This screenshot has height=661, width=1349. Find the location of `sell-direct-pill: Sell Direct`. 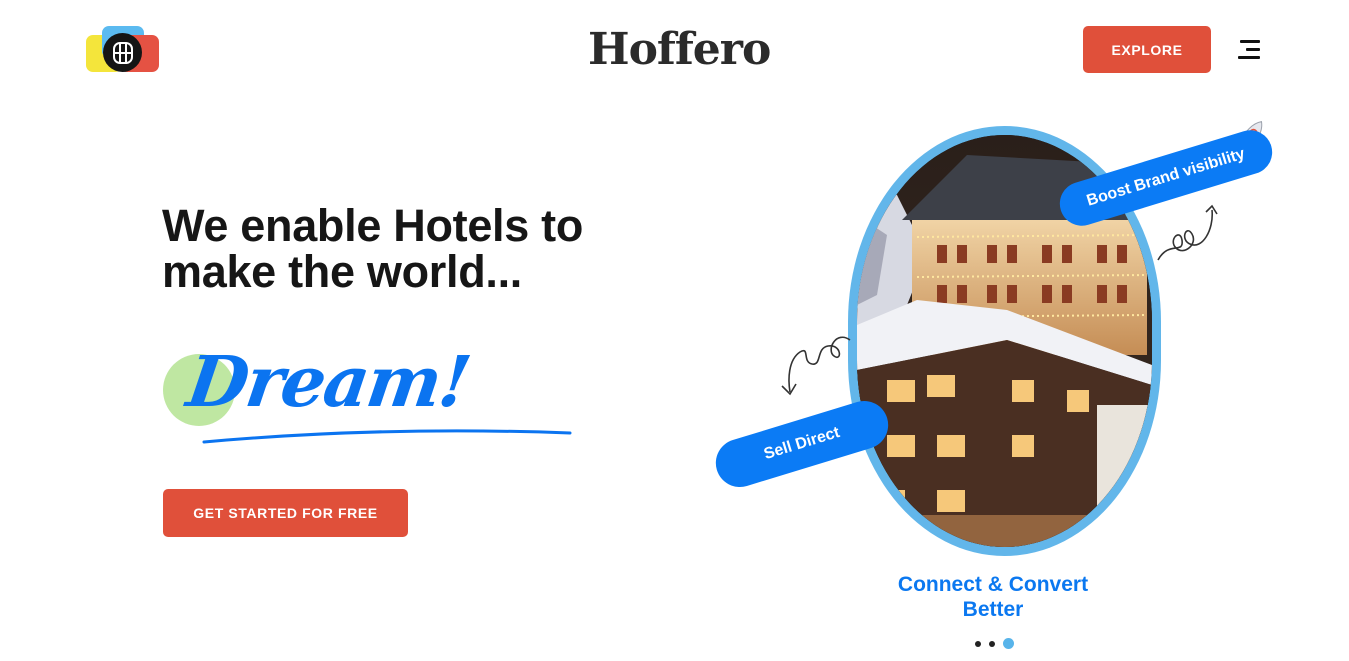

sell-direct-pill: Sell Direct is located at coordinates (802, 444).